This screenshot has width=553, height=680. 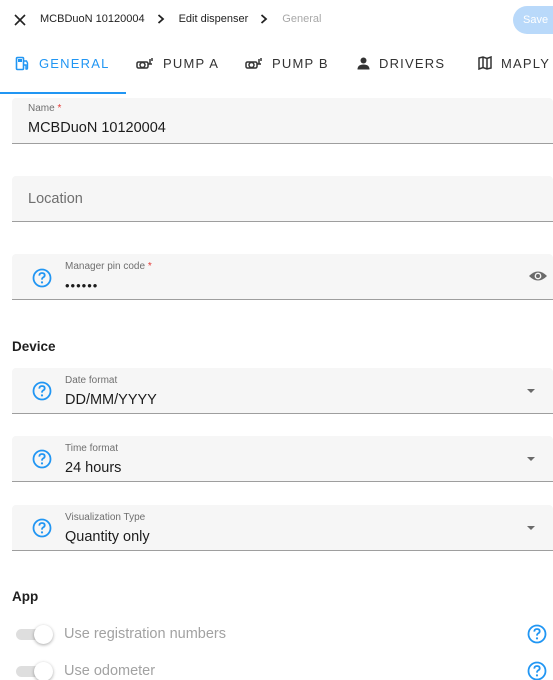 What do you see at coordinates (214, 19) in the screenshot?
I see `breadcrumb-edit-dispenser: Edit dispenser` at bounding box center [214, 19].